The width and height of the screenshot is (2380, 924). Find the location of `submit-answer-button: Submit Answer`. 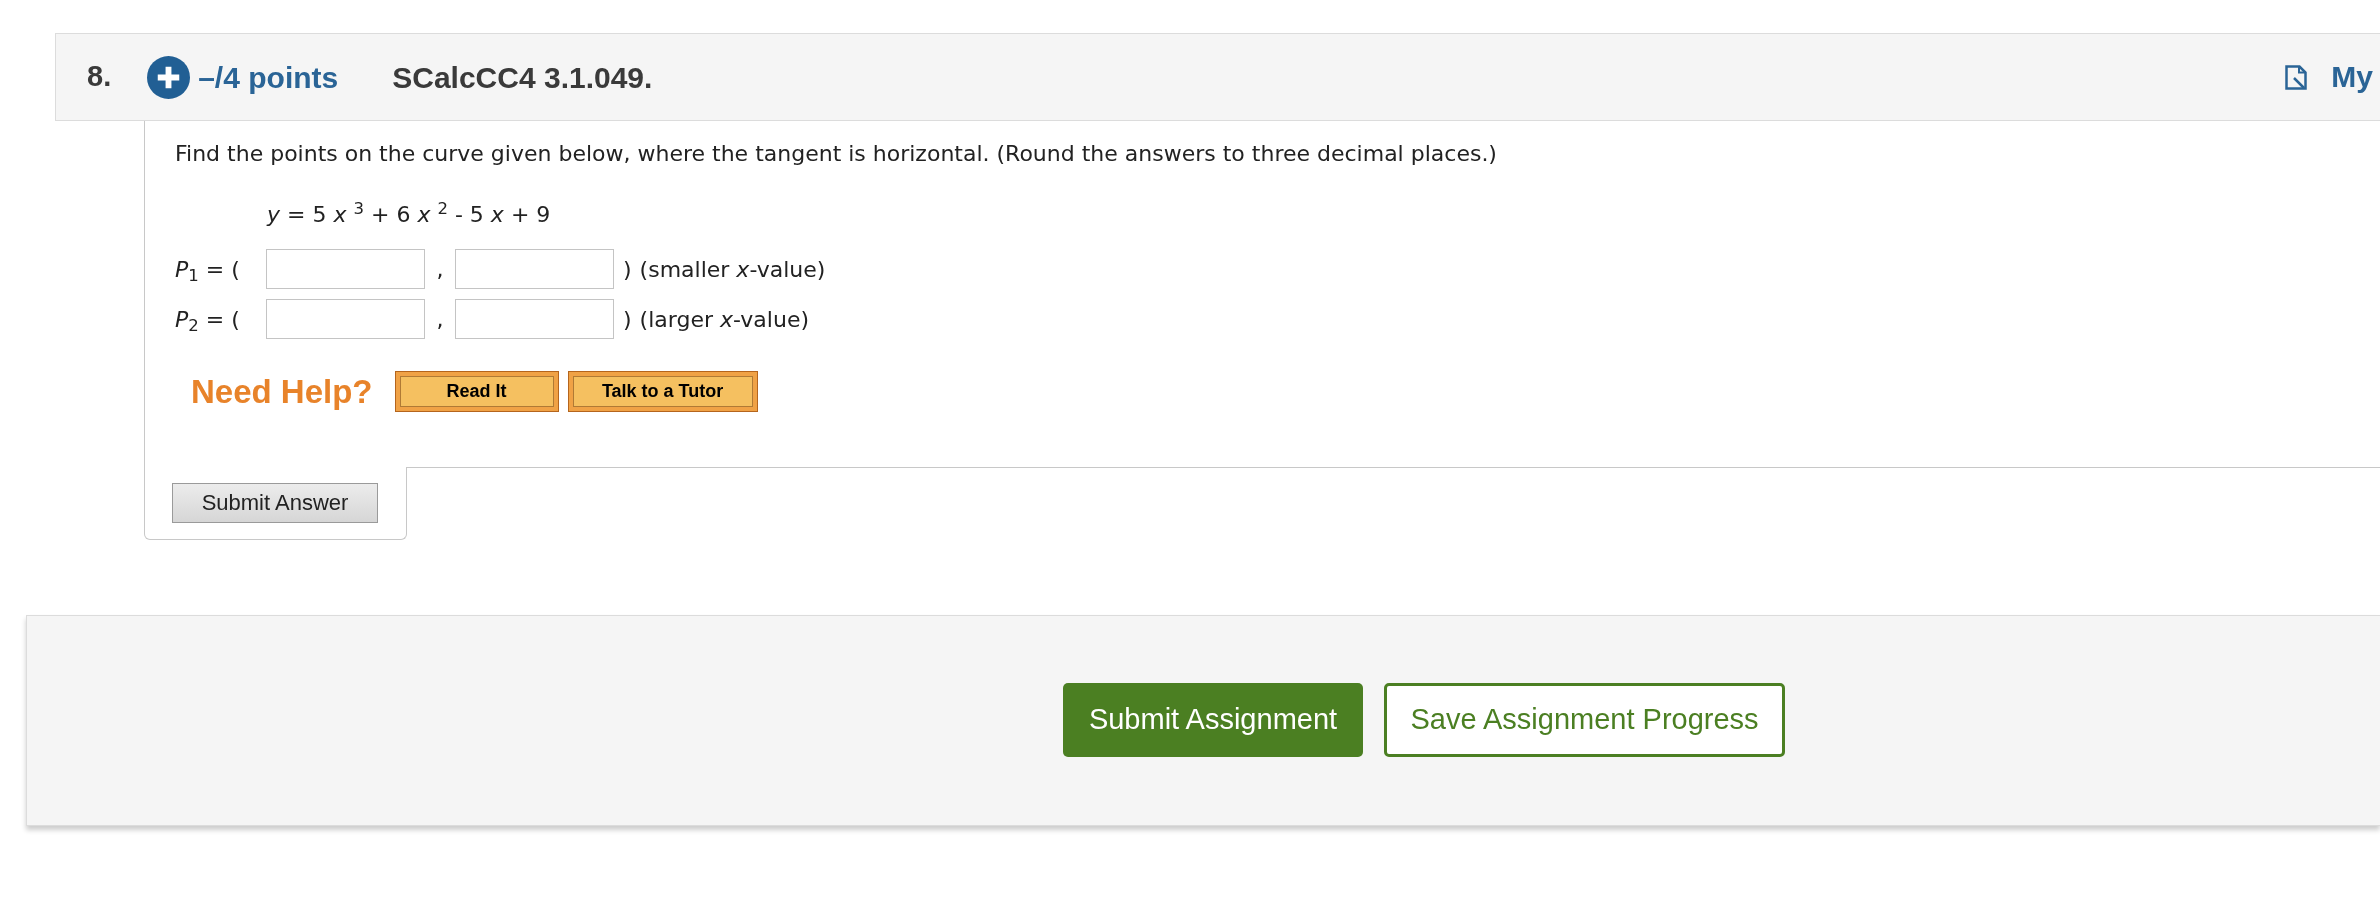

submit-answer-button: Submit Answer is located at coordinates (275, 502).